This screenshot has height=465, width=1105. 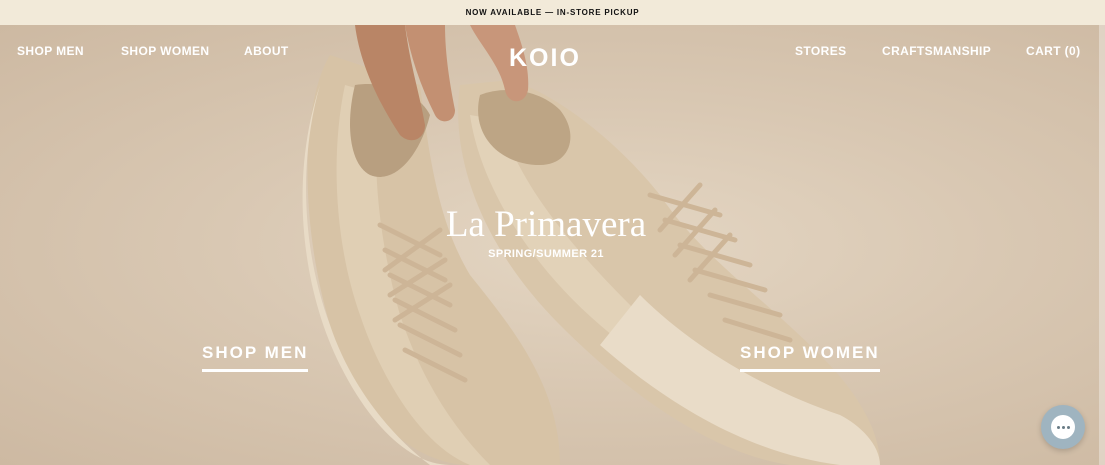 I want to click on chat-bubble-icon, so click(x=1063, y=427).